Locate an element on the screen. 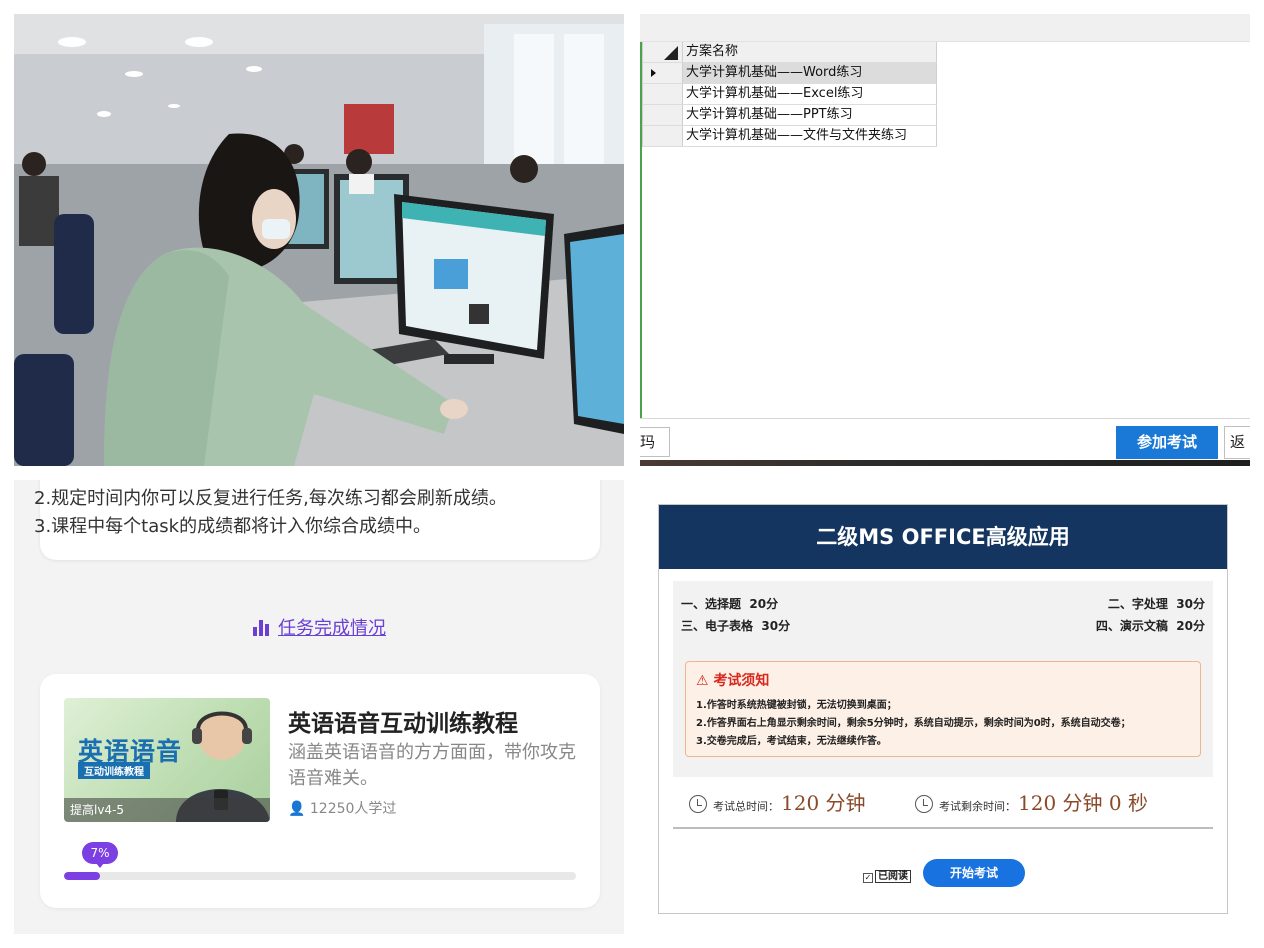  warning-icon: ⚠ is located at coordinates (702, 681).